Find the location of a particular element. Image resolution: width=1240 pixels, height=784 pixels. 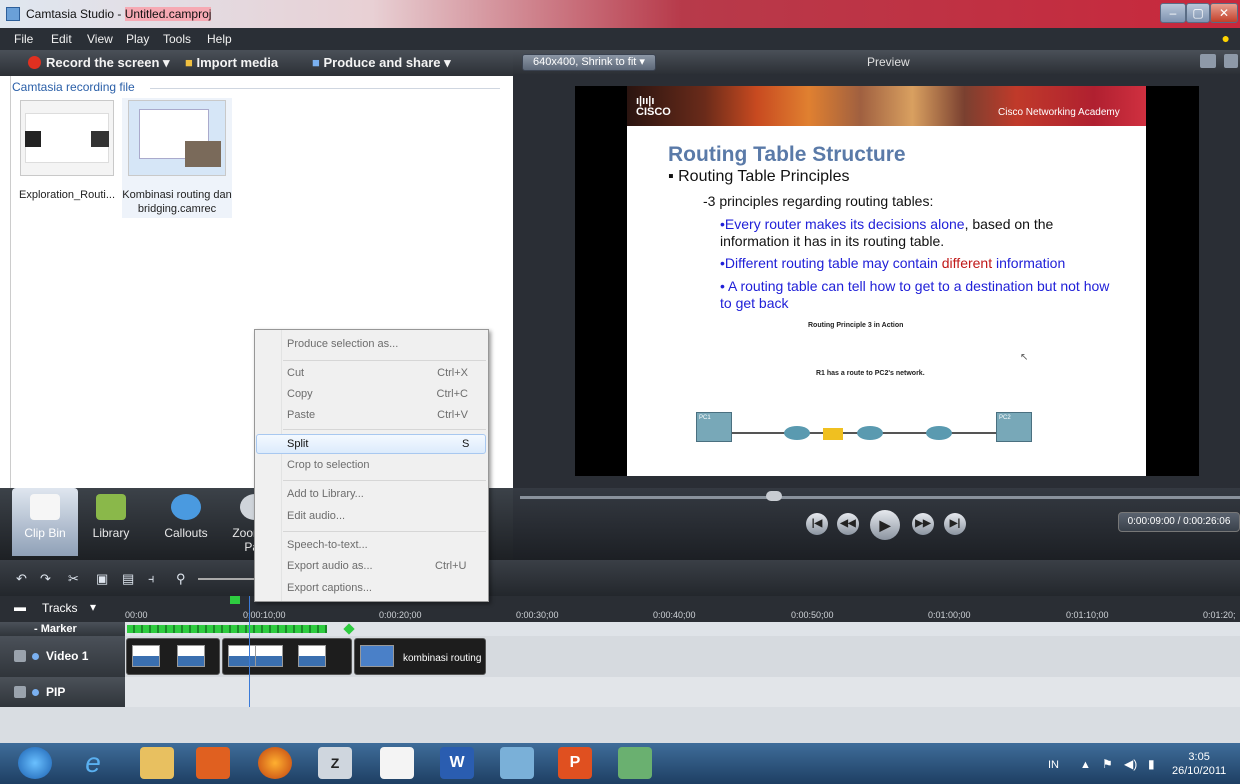

zoom-slider is located at coordinates (226, 579).